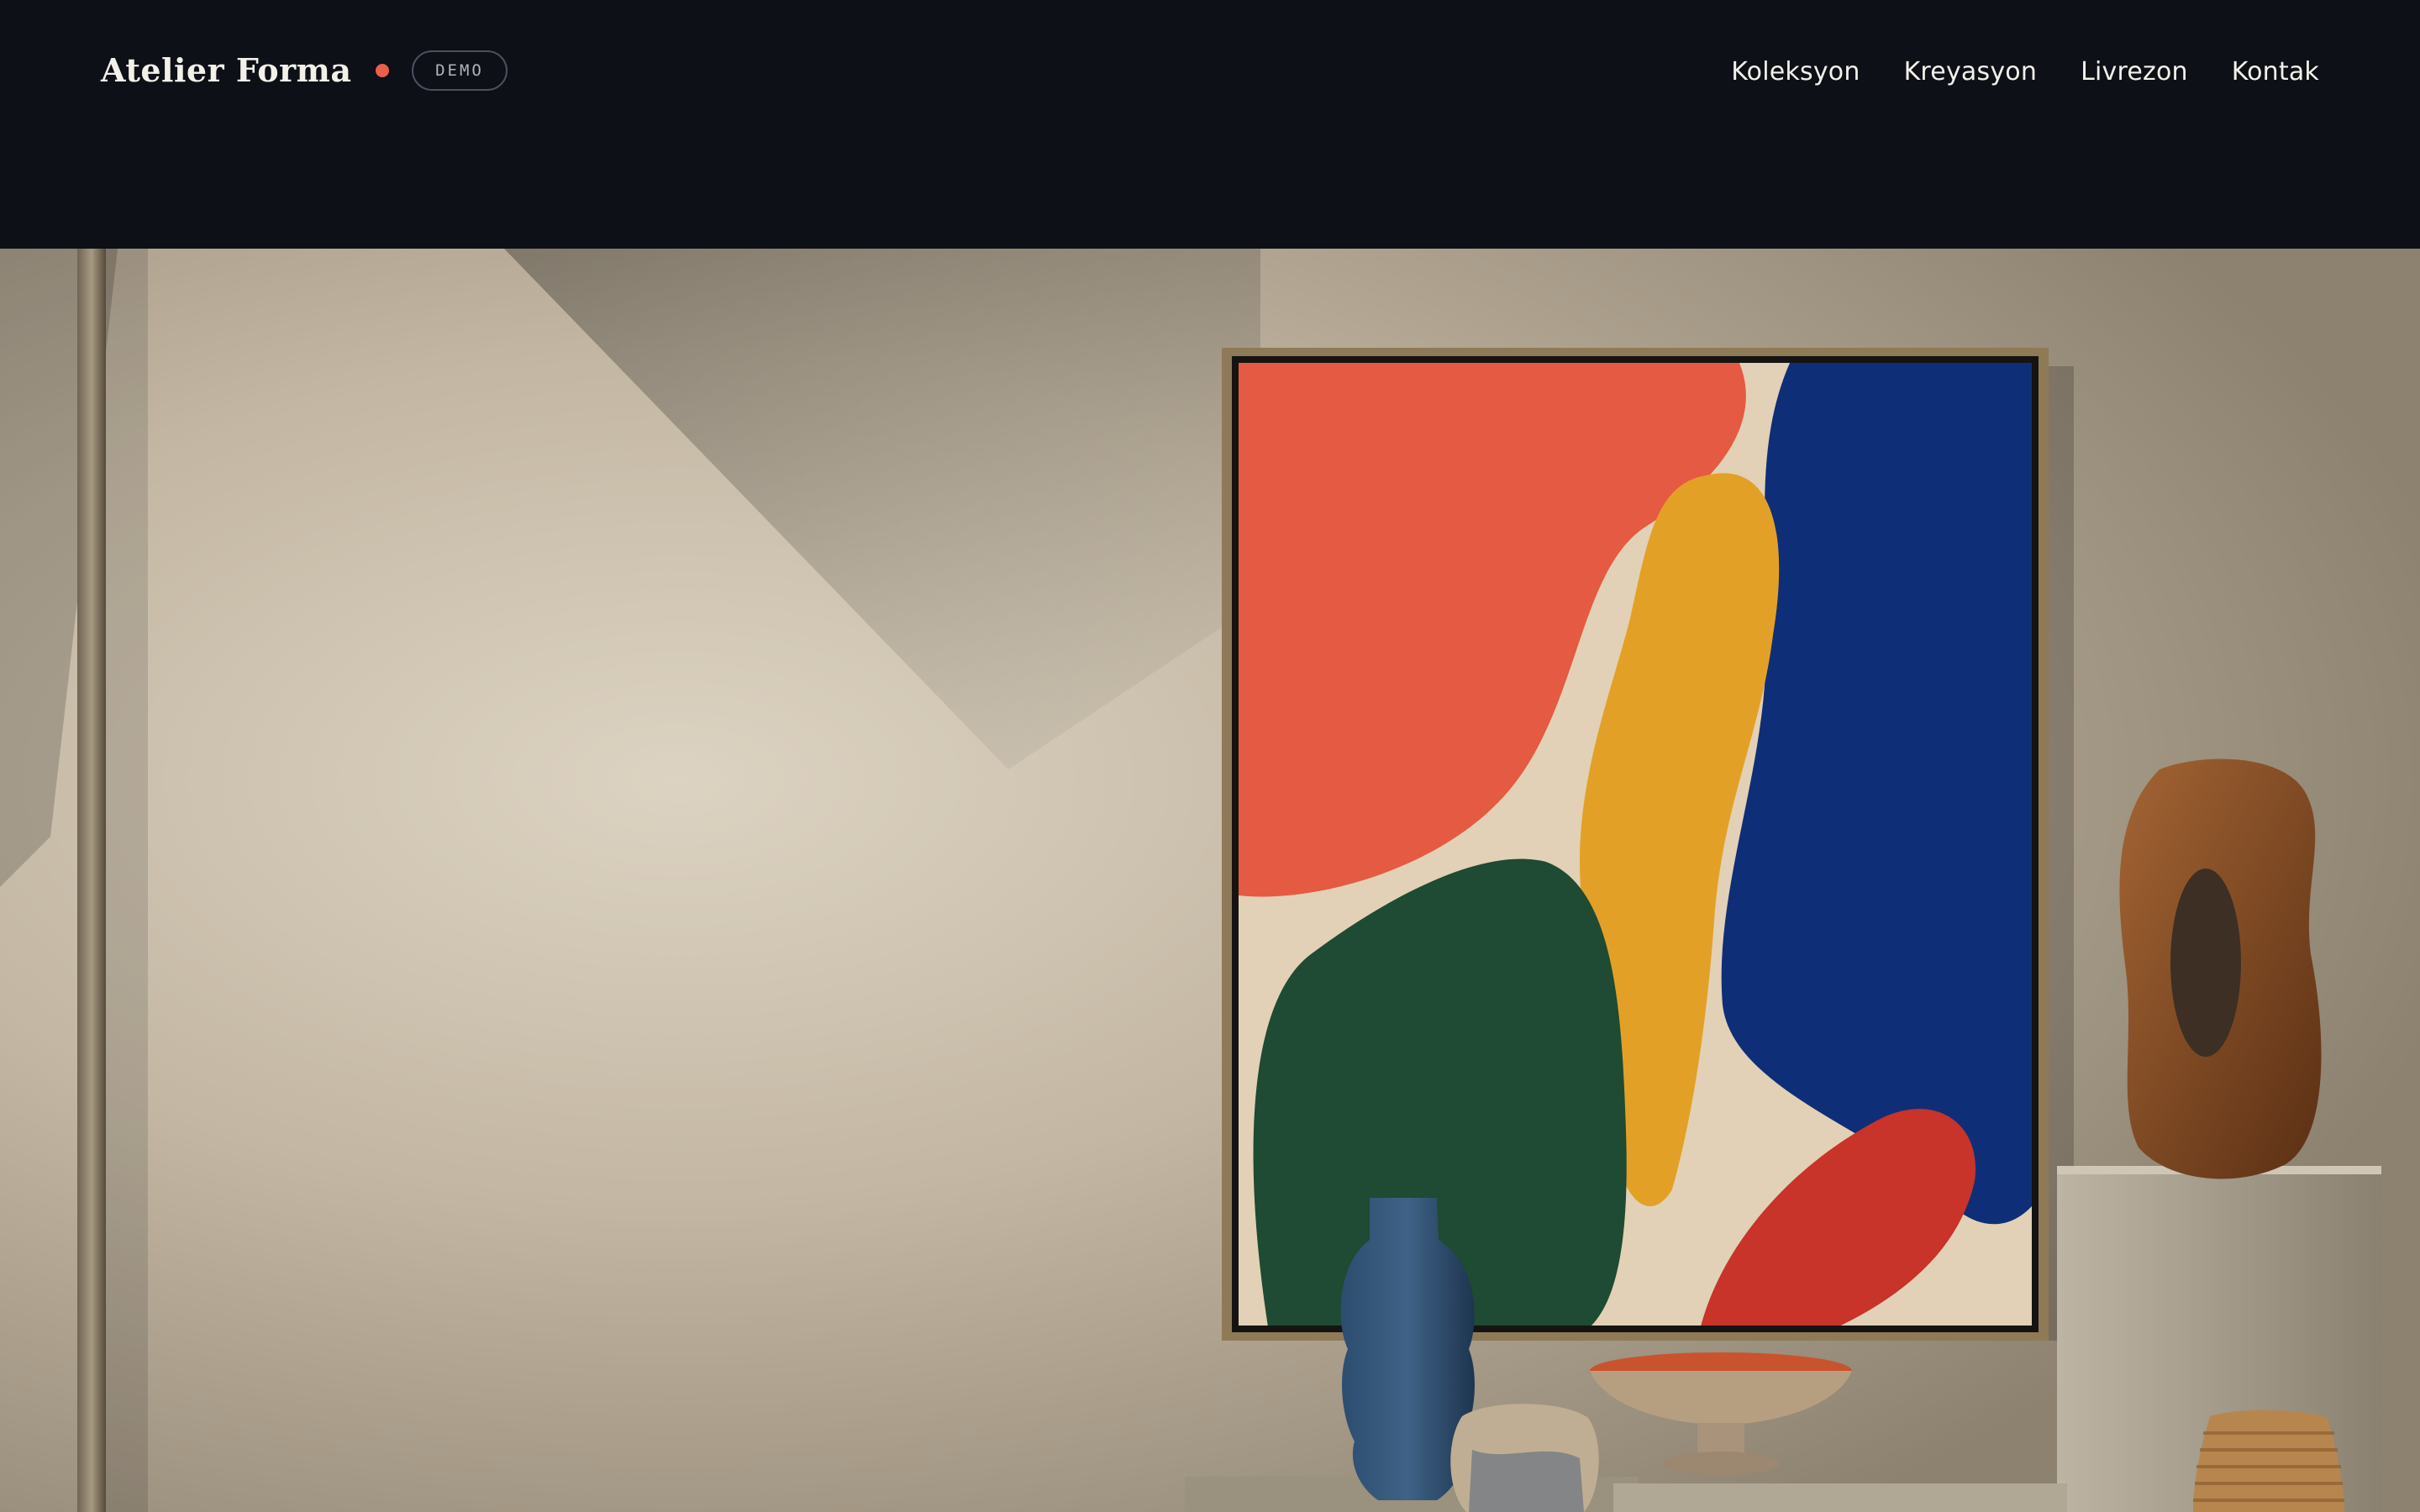 The image size is (2420, 1512). I want to click on brand-logo: Atelier Forma, so click(226, 70).